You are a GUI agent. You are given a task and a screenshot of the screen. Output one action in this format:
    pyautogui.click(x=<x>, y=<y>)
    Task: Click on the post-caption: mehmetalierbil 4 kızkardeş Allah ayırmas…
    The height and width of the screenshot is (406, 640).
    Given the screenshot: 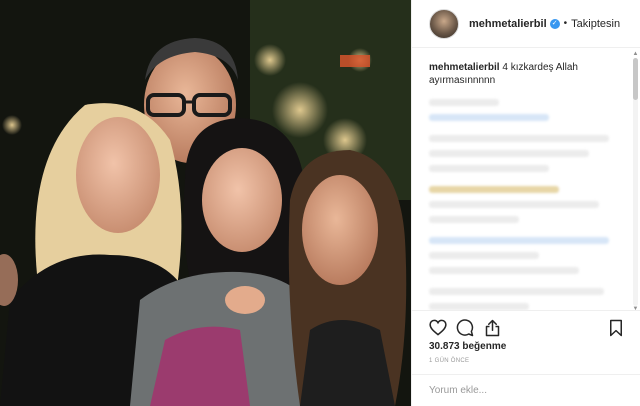 What is the action you would take?
    pyautogui.click(x=526, y=74)
    